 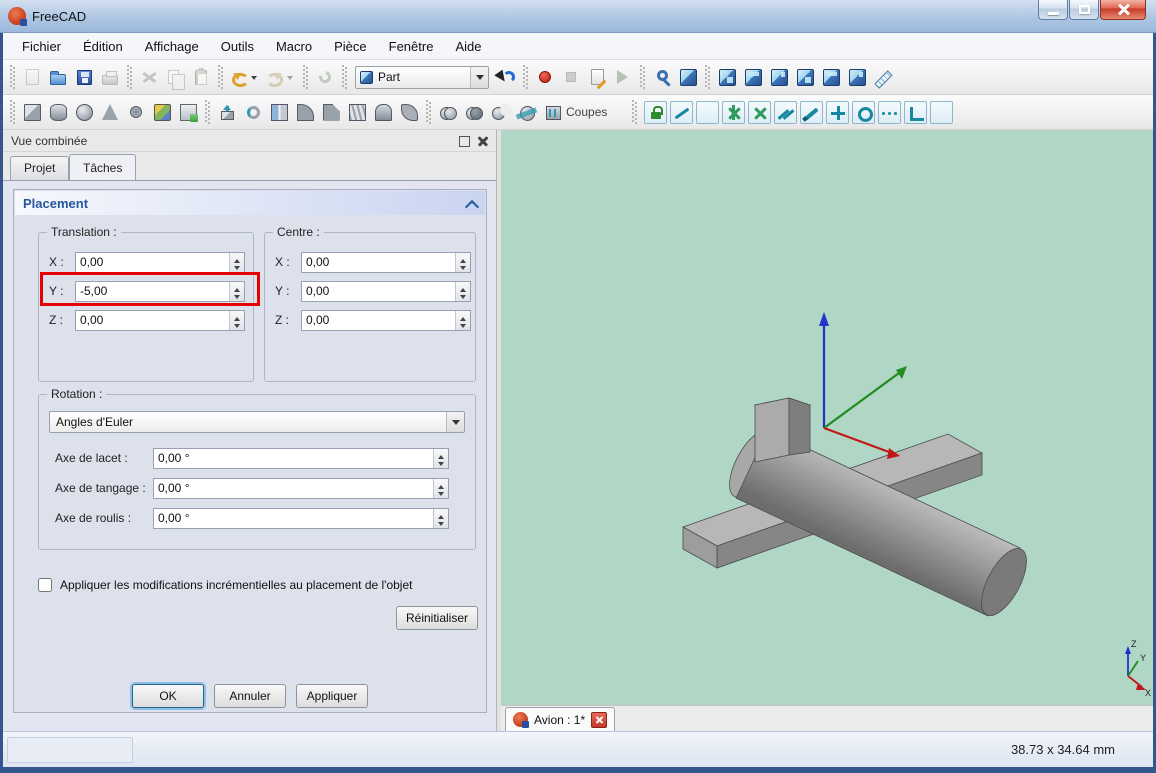 I want to click on top-view-icon, so click(x=753, y=77).